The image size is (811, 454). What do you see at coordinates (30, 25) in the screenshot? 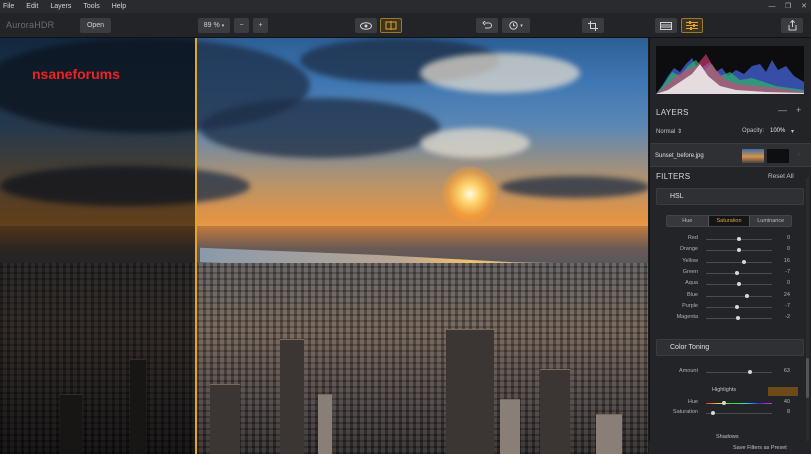
I see `app-logo: AuroraHDR` at bounding box center [30, 25].